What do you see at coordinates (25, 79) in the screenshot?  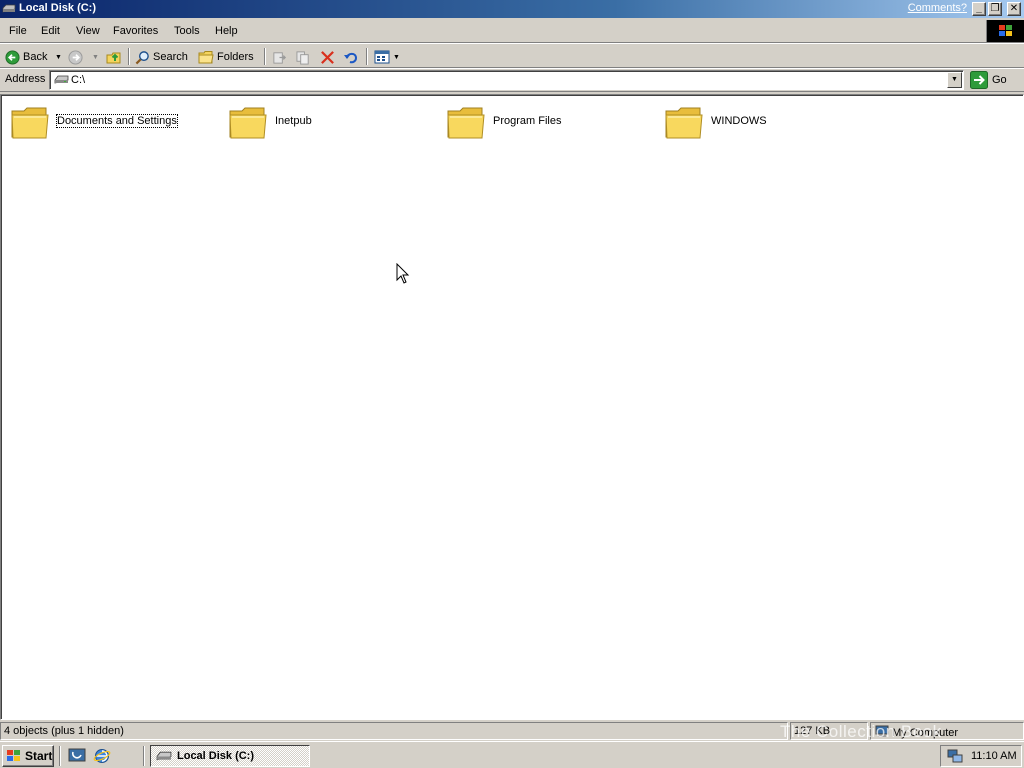 I see `address-label: Address` at bounding box center [25, 79].